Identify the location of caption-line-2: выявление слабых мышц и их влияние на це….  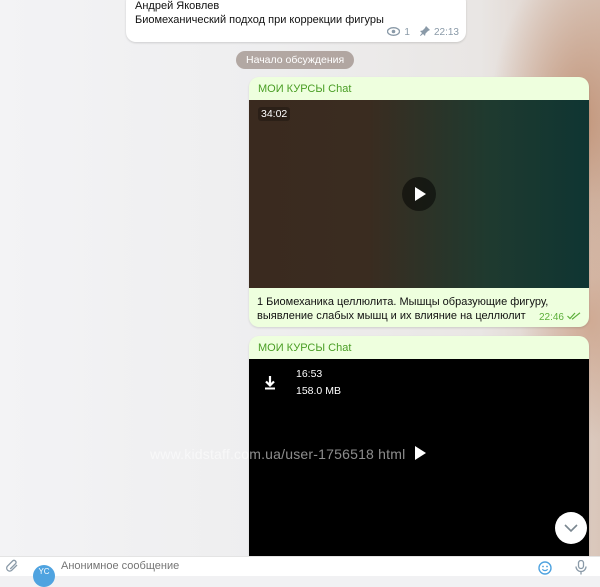
(391, 316).